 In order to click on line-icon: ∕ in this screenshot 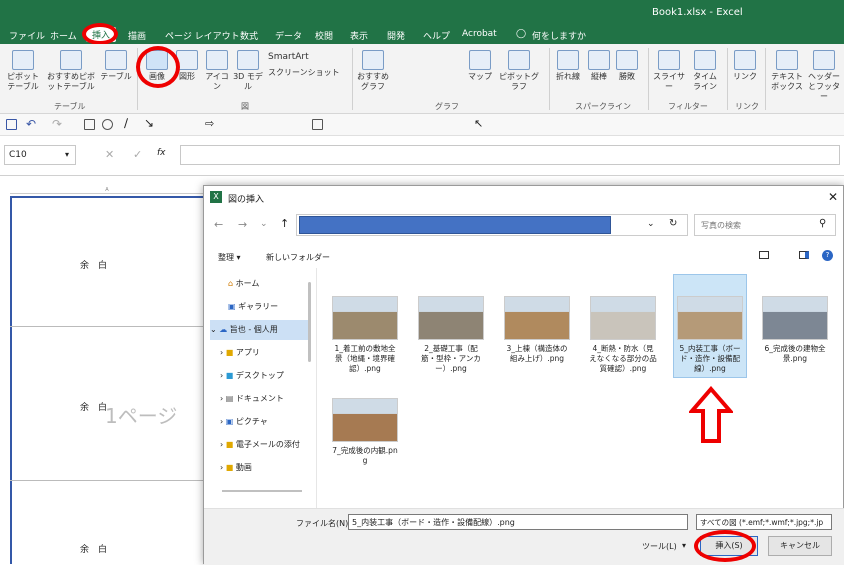, I will do `click(126, 123)`.